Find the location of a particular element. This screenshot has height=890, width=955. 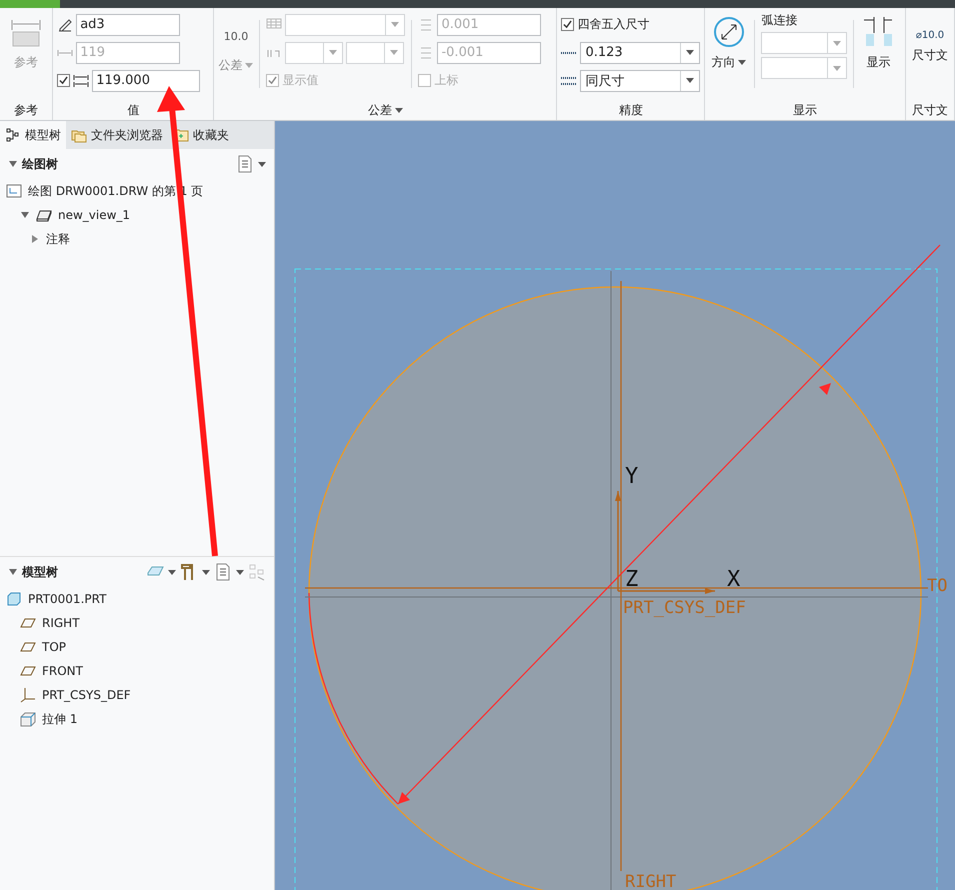

part-icon is located at coordinates (14, 599).